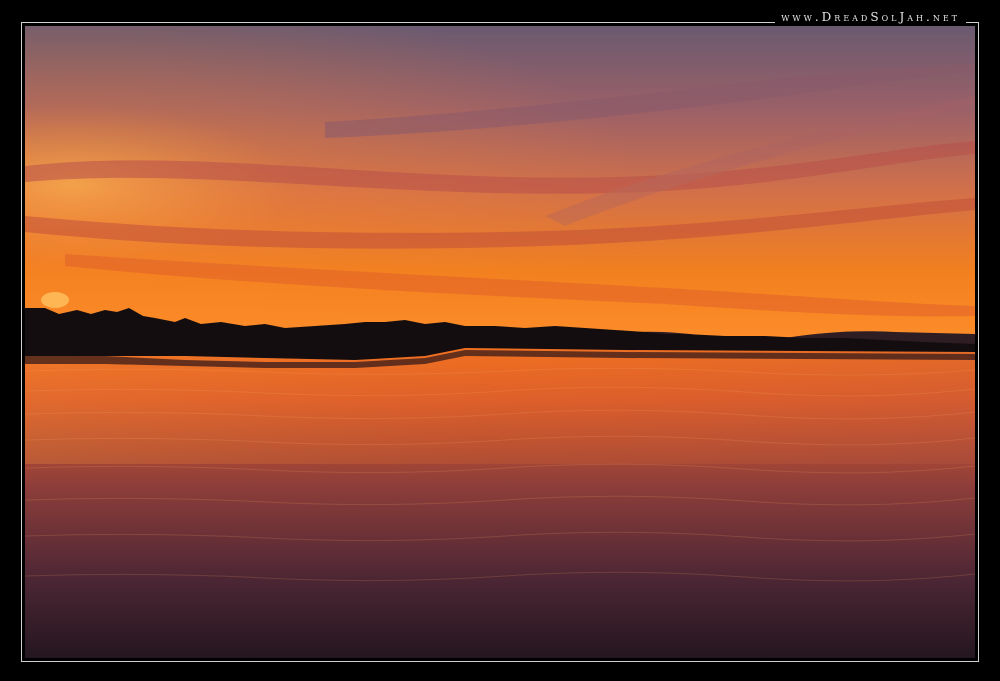  I want to click on sun-glow, so click(55, 300).